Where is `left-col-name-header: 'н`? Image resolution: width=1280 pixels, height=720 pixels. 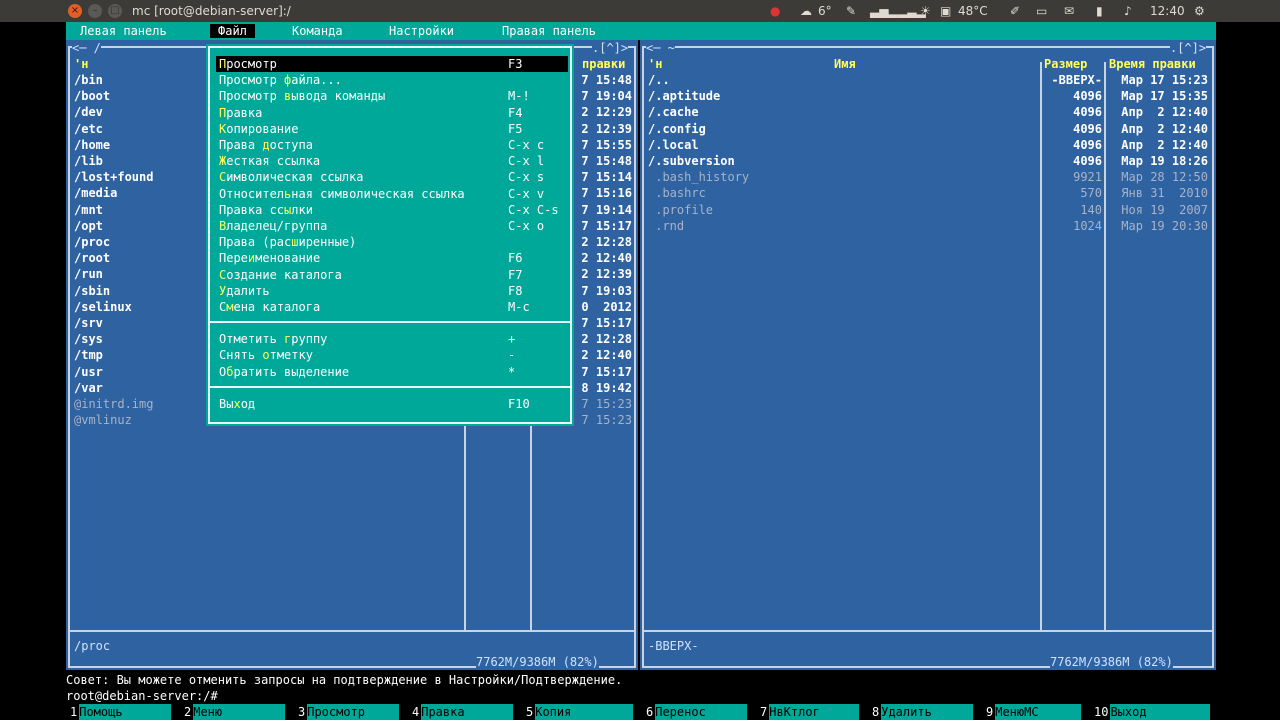
left-col-name-header: 'н is located at coordinates (81, 64).